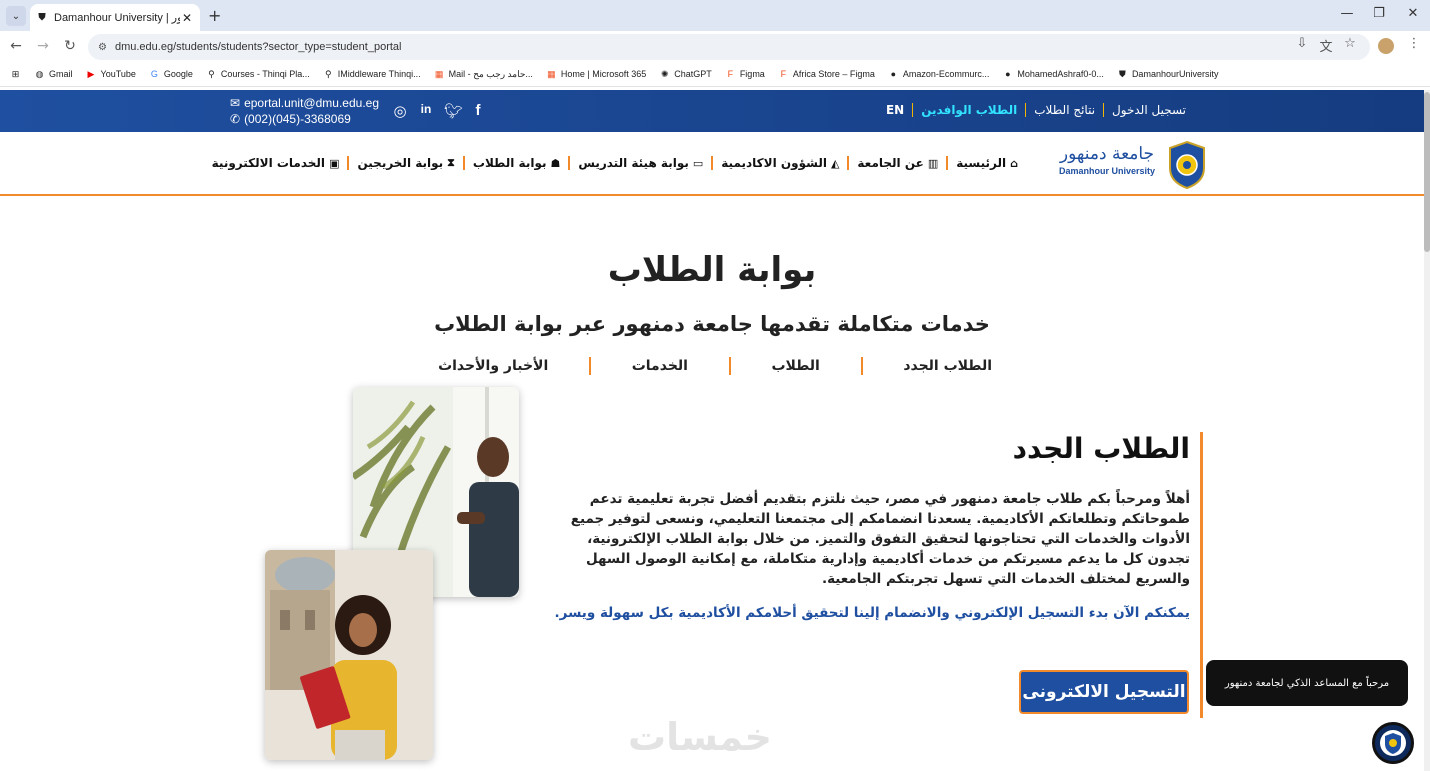 The height and width of the screenshot is (771, 1430). What do you see at coordinates (640, 163) in the screenshot?
I see `menu-item-faculty-portal: ▭ بوابة هيئة التدريس` at bounding box center [640, 163].